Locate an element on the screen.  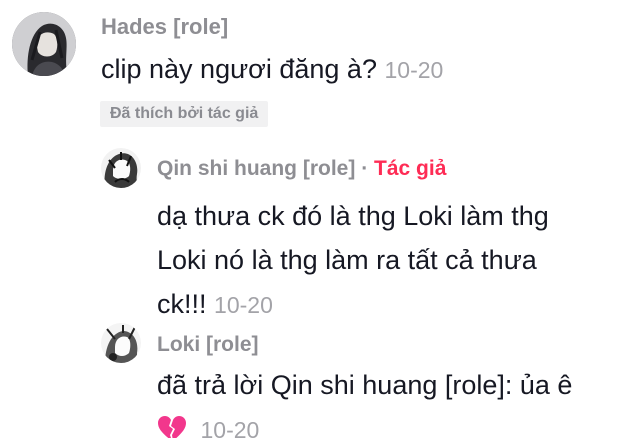
creator-tag: Tác giả is located at coordinates (410, 168).